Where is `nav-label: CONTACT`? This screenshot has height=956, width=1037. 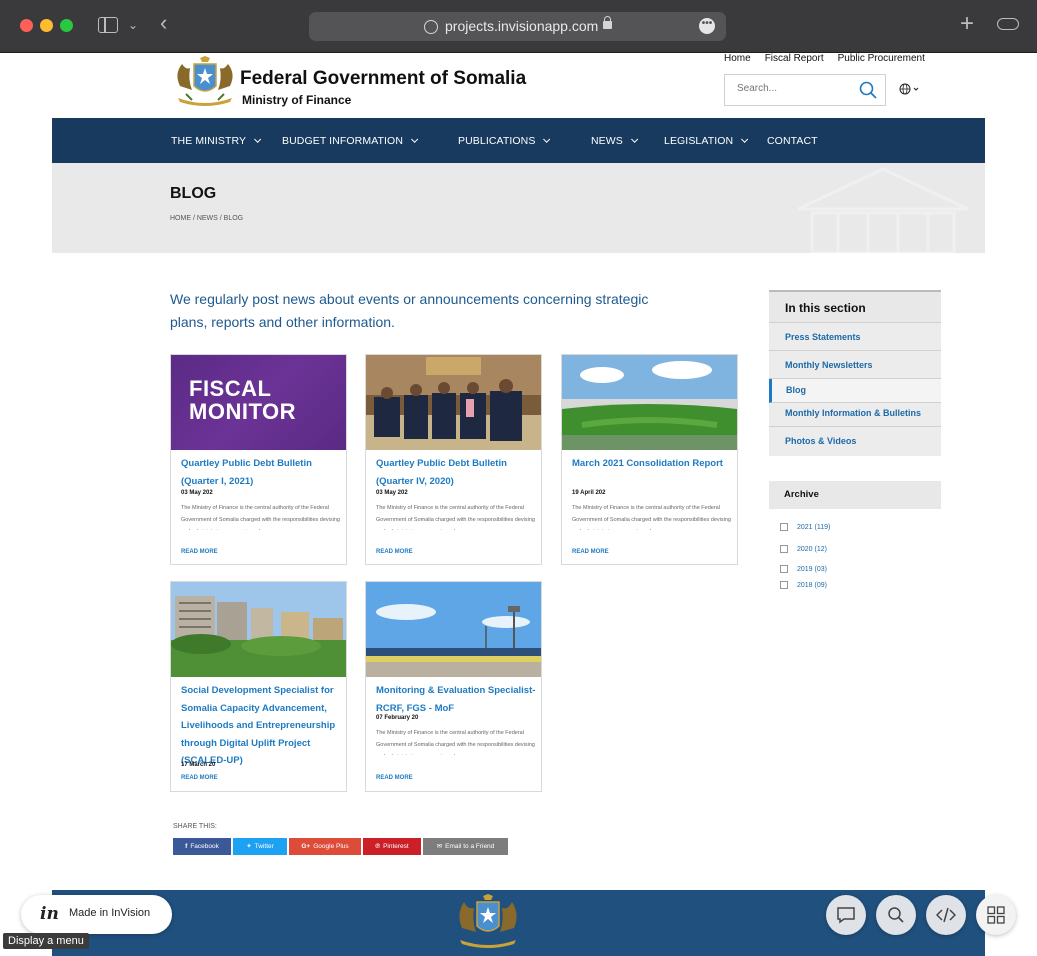
nav-label: CONTACT is located at coordinates (792, 141).